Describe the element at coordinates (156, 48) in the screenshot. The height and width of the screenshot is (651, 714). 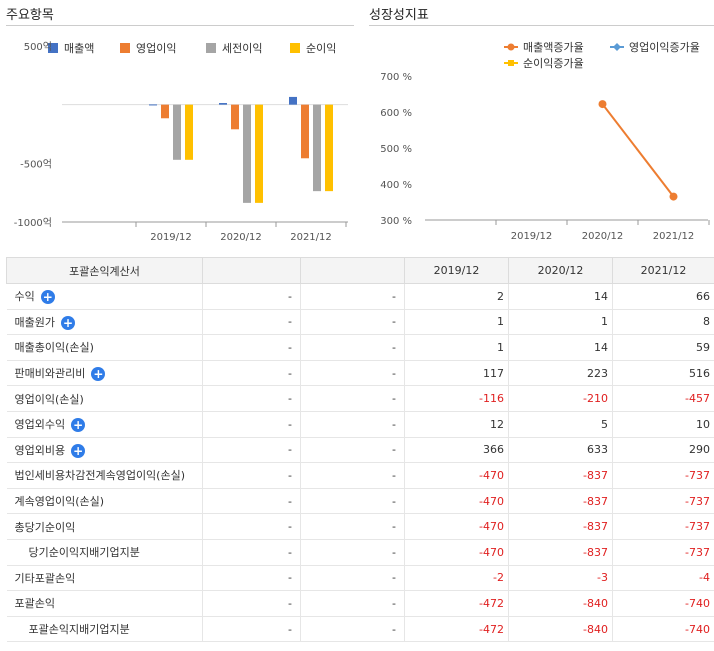
I see `legend-label: 영업이익` at that location.